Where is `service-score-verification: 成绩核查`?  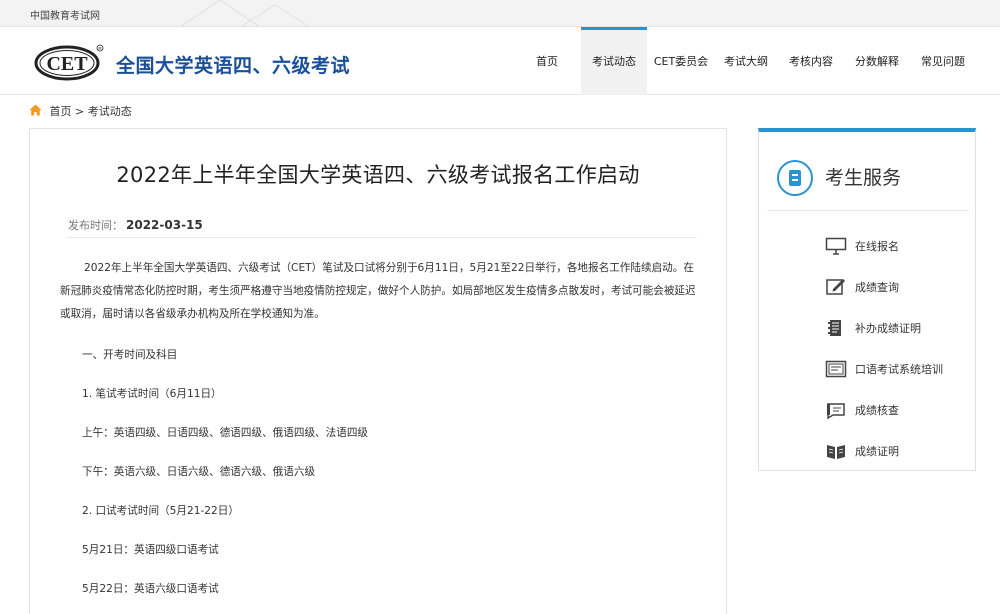
service-score-verification: 成绩核查 is located at coordinates (862, 410).